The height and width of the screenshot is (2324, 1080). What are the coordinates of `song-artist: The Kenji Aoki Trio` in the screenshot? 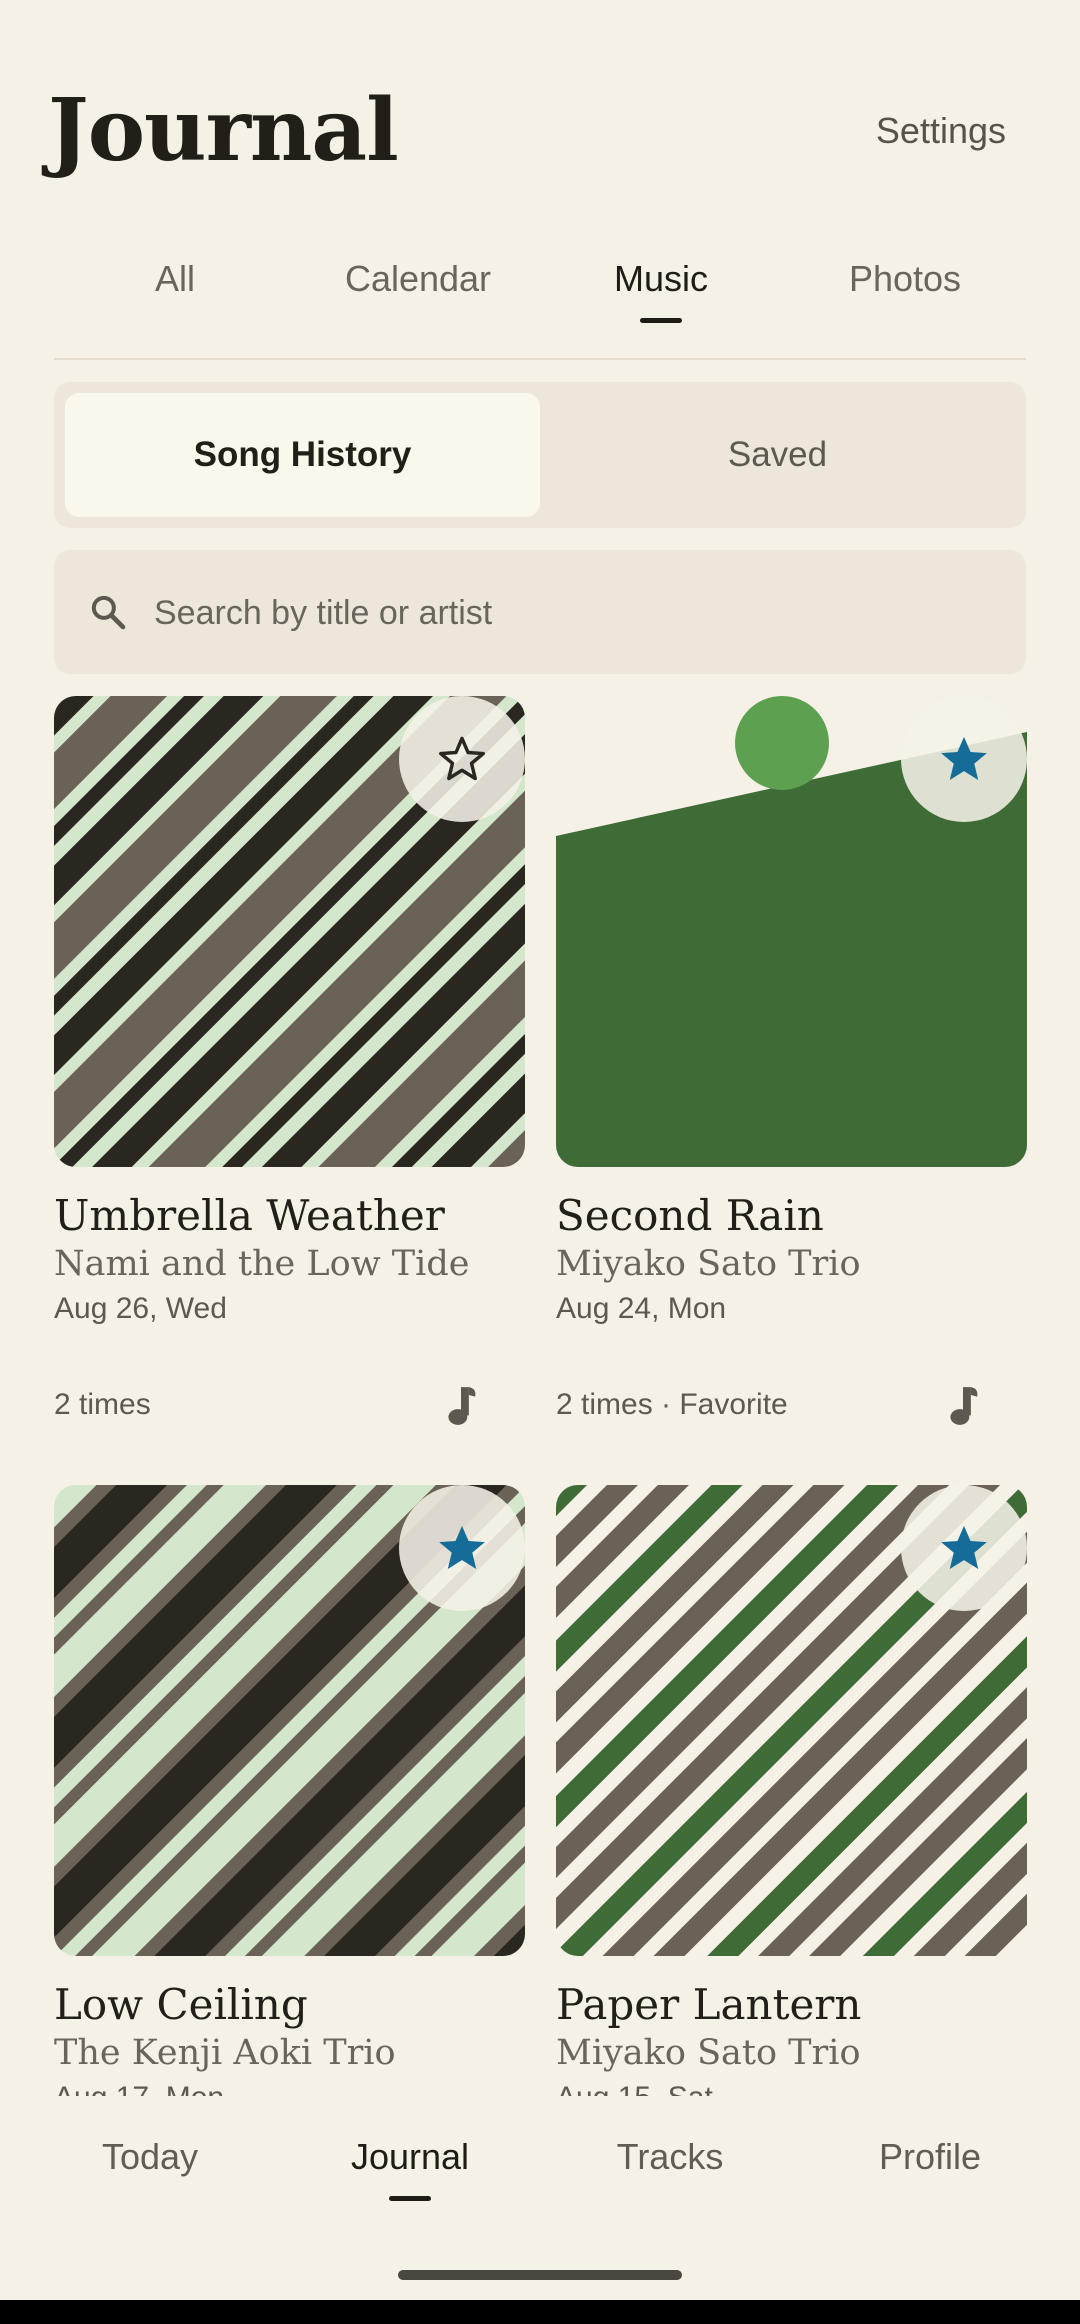 It's located at (225, 2053).